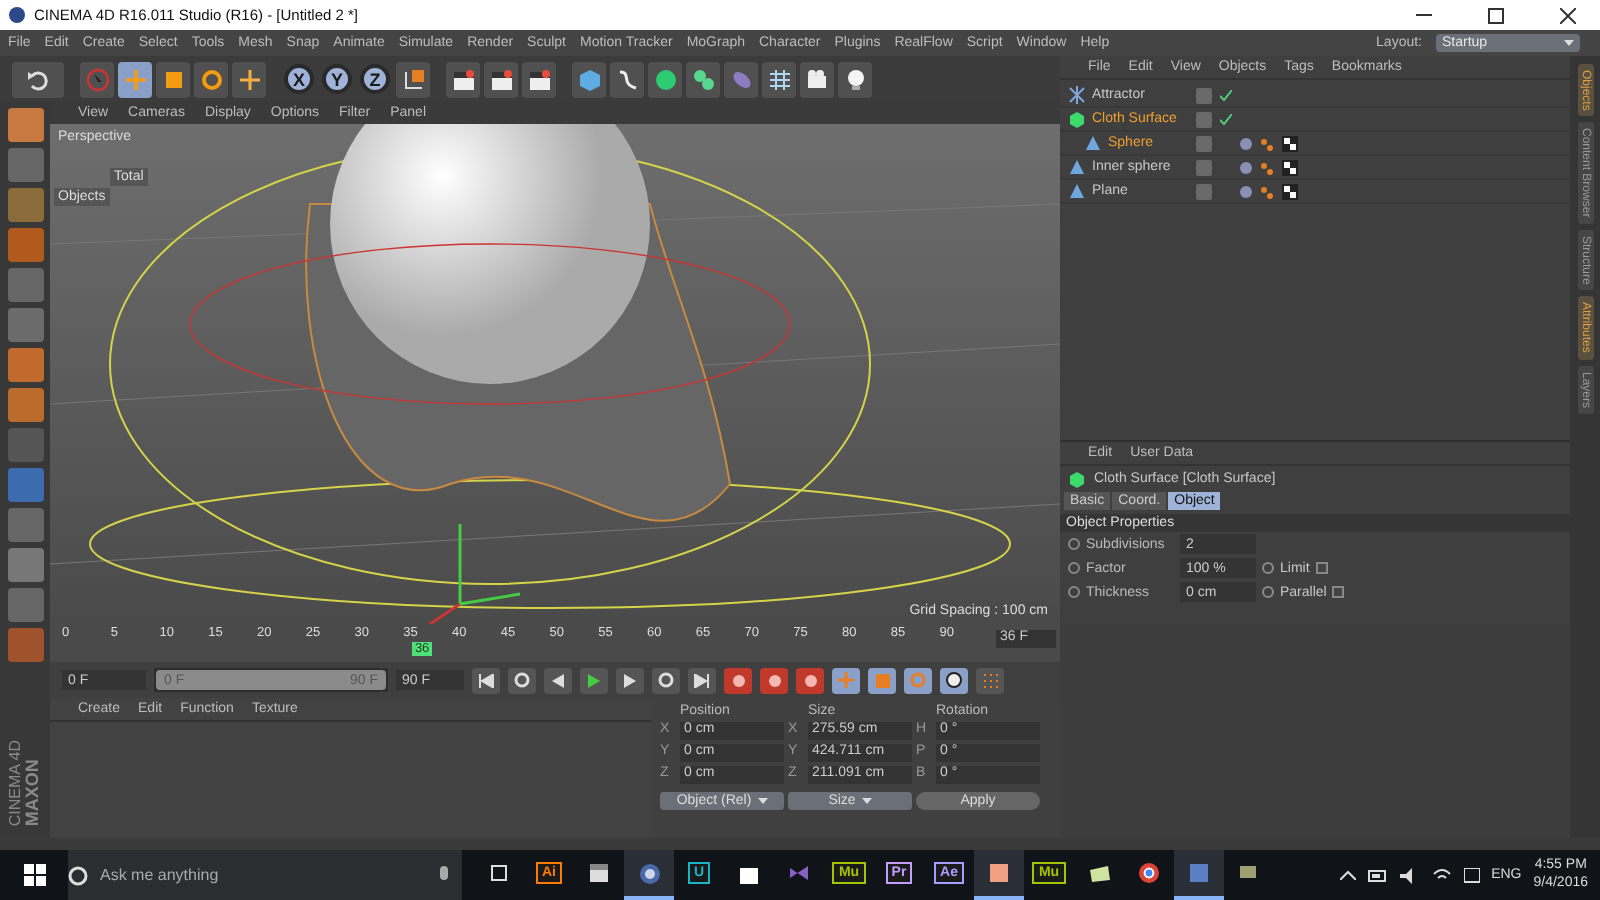 The image size is (1600, 900). I want to click on computer-icon, so click(1249, 873).